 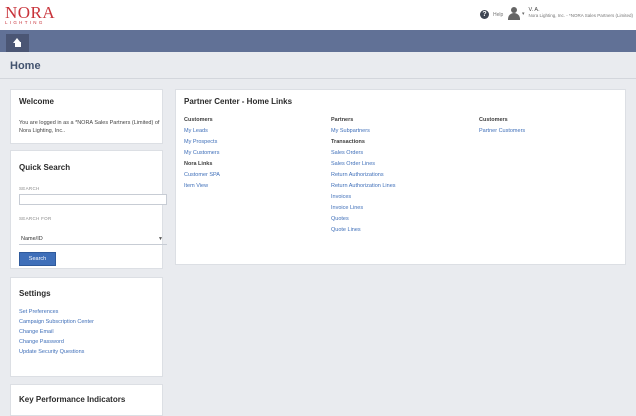 I want to click on update-security-questions-link: Update Security Questions, so click(x=56, y=352).